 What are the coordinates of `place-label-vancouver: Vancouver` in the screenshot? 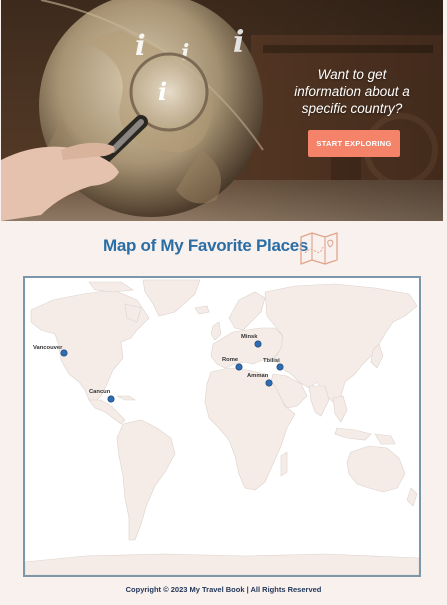 It's located at (48, 348).